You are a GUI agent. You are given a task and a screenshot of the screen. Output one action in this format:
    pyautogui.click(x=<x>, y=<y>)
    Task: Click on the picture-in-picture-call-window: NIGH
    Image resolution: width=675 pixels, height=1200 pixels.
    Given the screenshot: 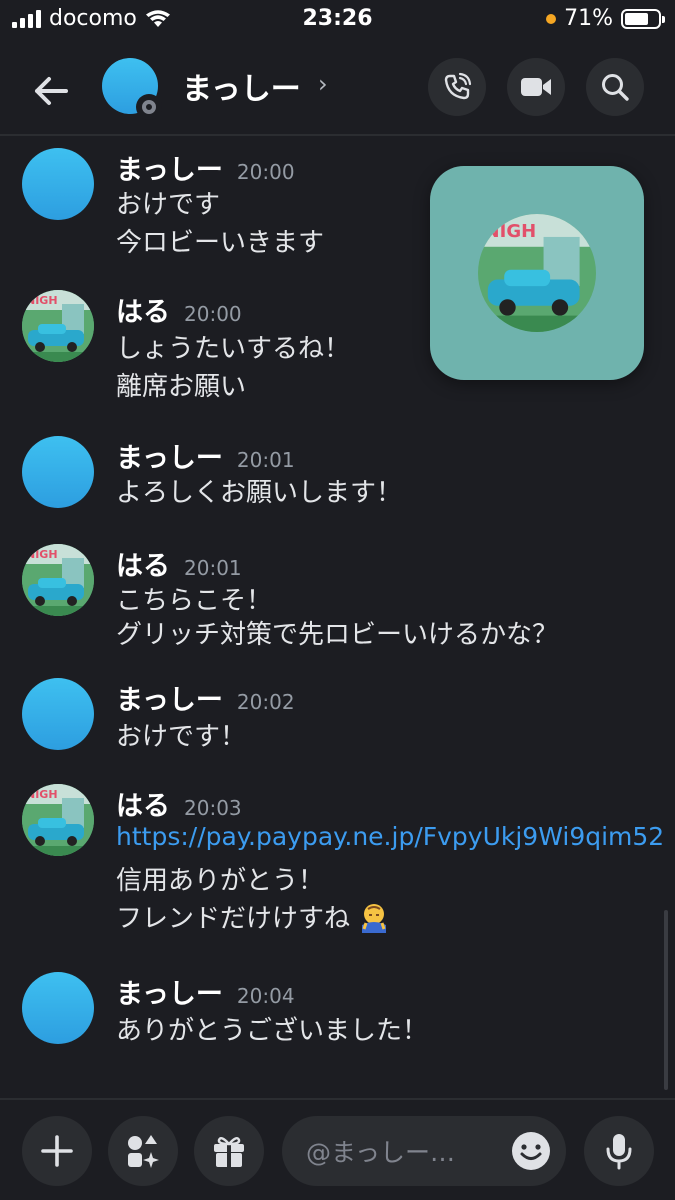 What is the action you would take?
    pyautogui.click(x=537, y=273)
    